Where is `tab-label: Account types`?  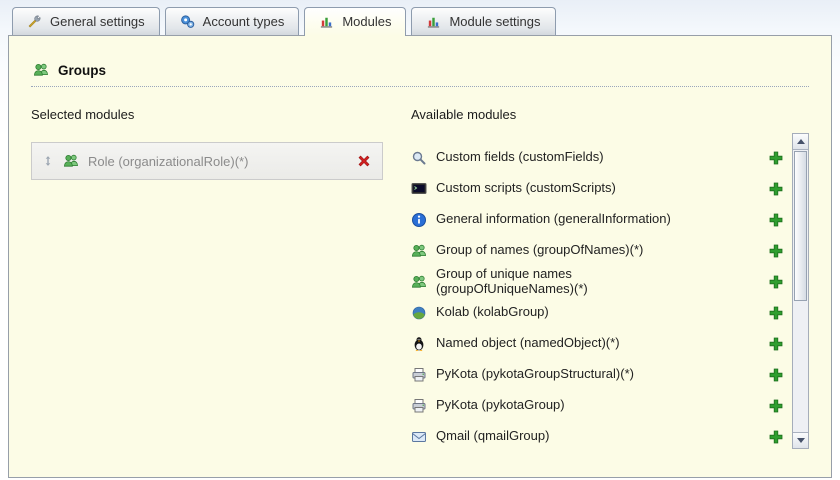
tab-label: Account types is located at coordinates (243, 21).